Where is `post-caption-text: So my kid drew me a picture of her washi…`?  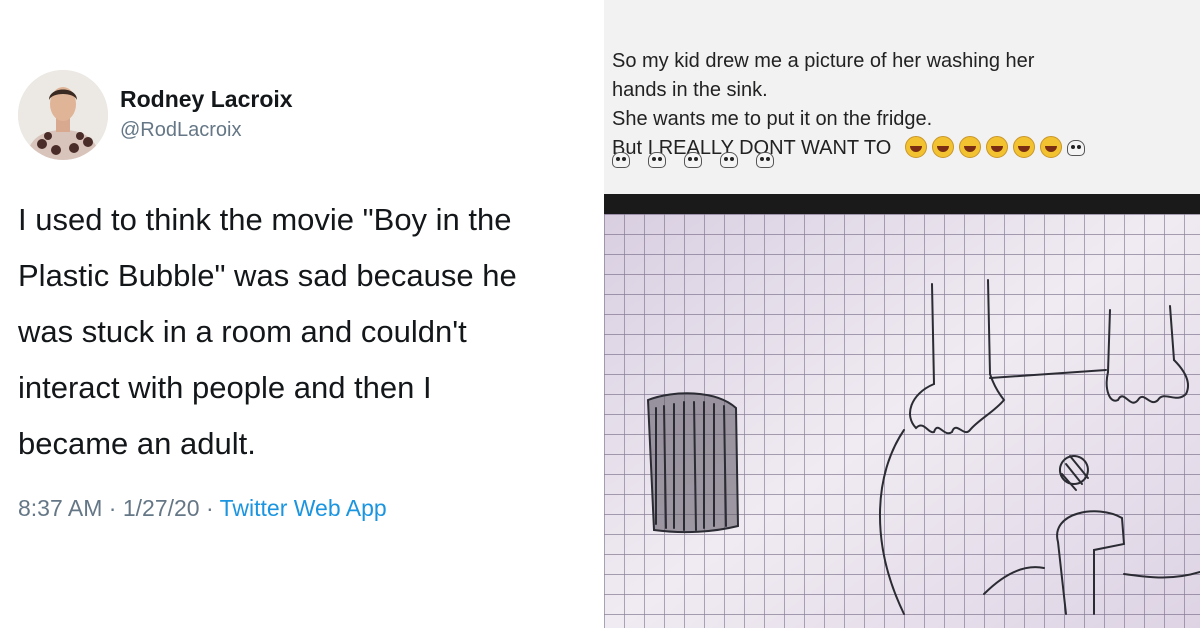 post-caption-text: So my kid drew me a picture of her washi… is located at coordinates (823, 90).